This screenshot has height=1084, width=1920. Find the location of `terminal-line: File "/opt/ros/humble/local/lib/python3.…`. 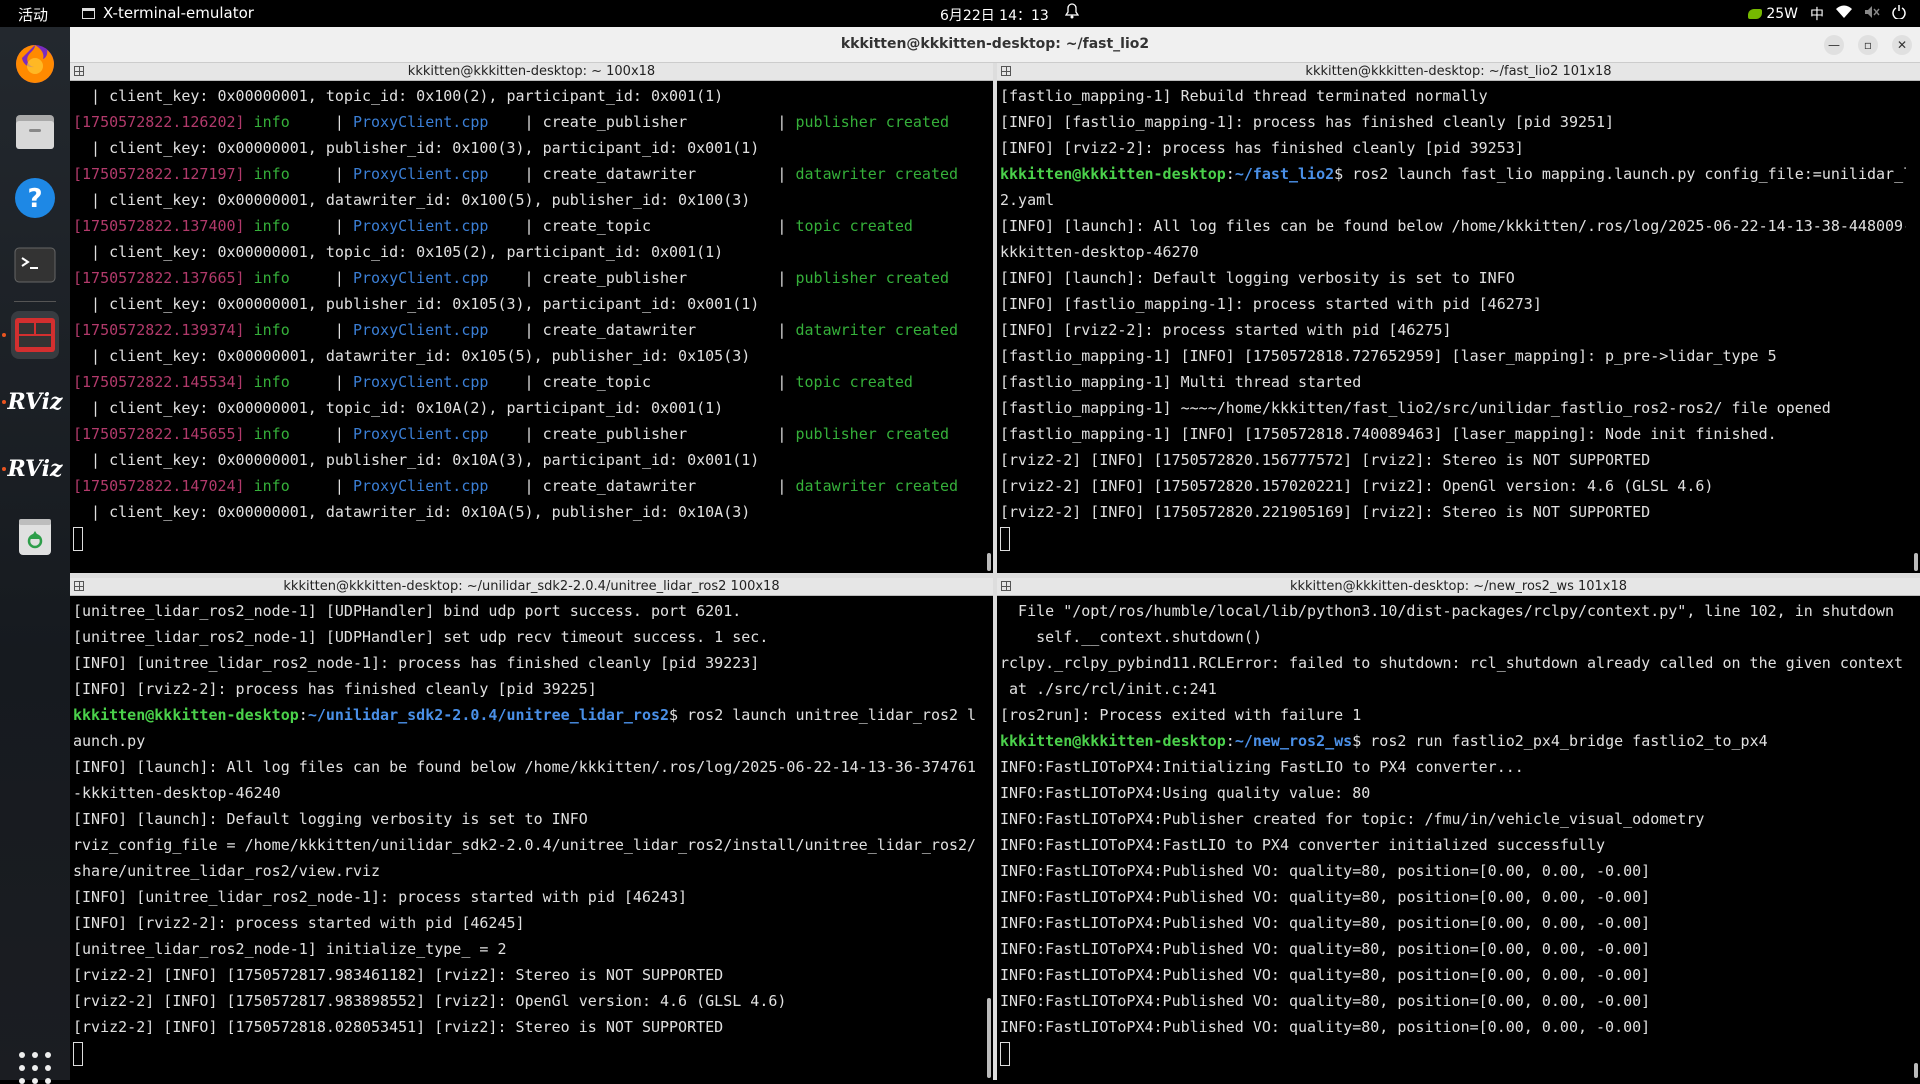

terminal-line: File "/opt/ros/humble/local/lib/python3.… is located at coordinates (1453, 611).